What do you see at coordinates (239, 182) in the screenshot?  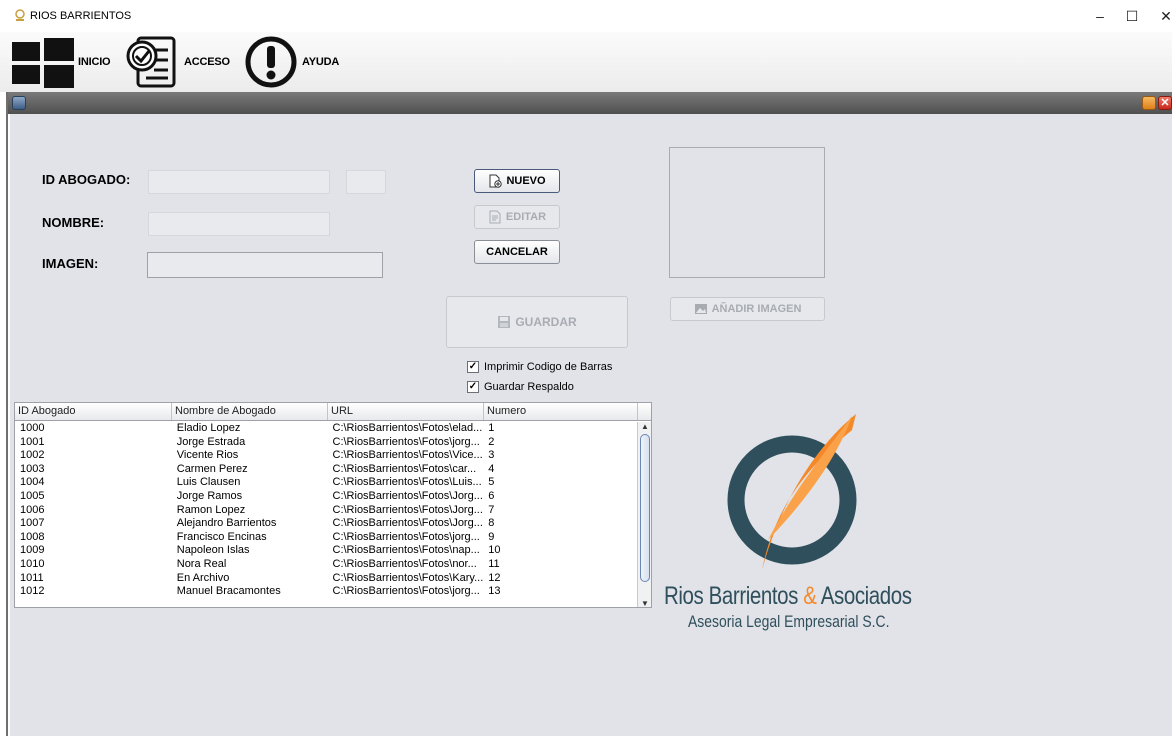 I see `id-abogado-field` at bounding box center [239, 182].